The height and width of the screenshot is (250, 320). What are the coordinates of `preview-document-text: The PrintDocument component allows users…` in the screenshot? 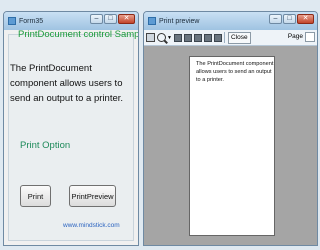 It's located at (235, 72).